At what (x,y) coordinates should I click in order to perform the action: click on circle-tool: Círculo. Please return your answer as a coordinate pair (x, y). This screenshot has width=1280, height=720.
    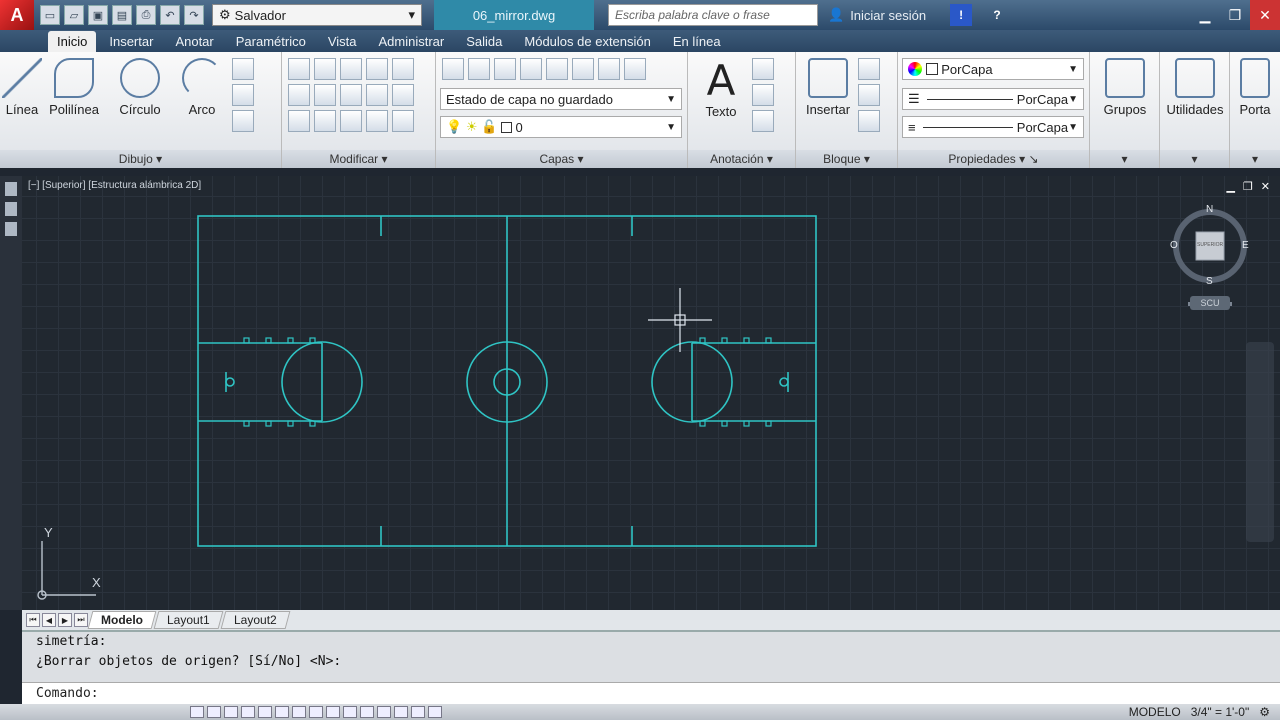
    Looking at the image, I should click on (140, 86).